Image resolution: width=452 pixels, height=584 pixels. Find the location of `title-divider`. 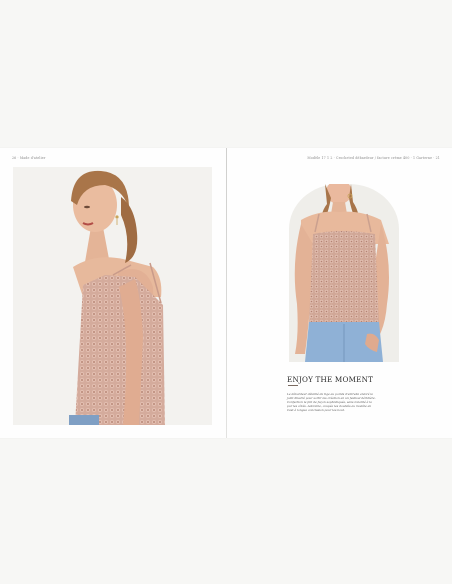

title-divider is located at coordinates (293, 385).